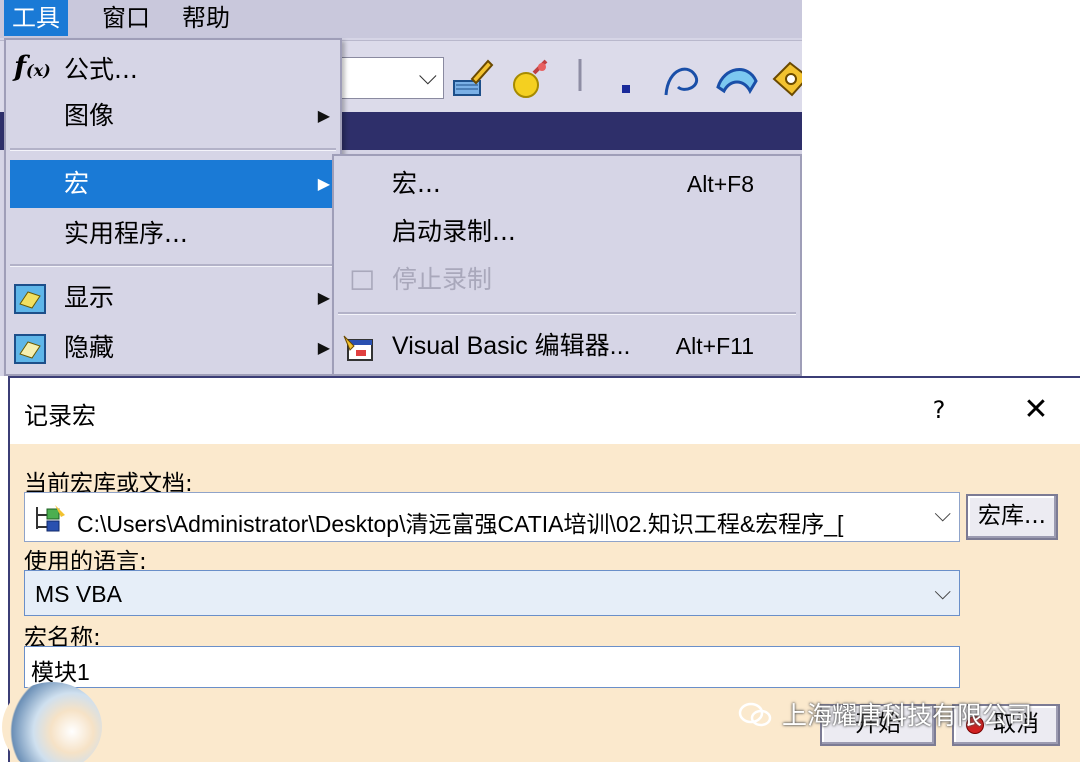 Image resolution: width=1080 pixels, height=762 pixels. I want to click on menu-item-vb-editor: Visual Basic 编辑器... Alt+F11, so click(567, 346).